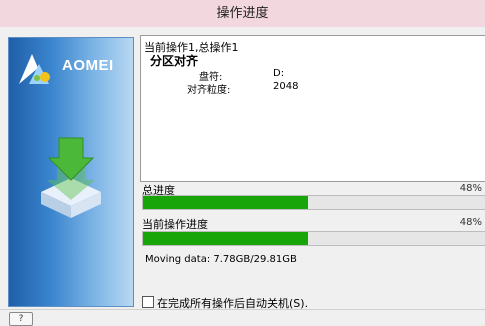  Describe the element at coordinates (225, 238) in the screenshot. I see `current-progress-fill` at that location.